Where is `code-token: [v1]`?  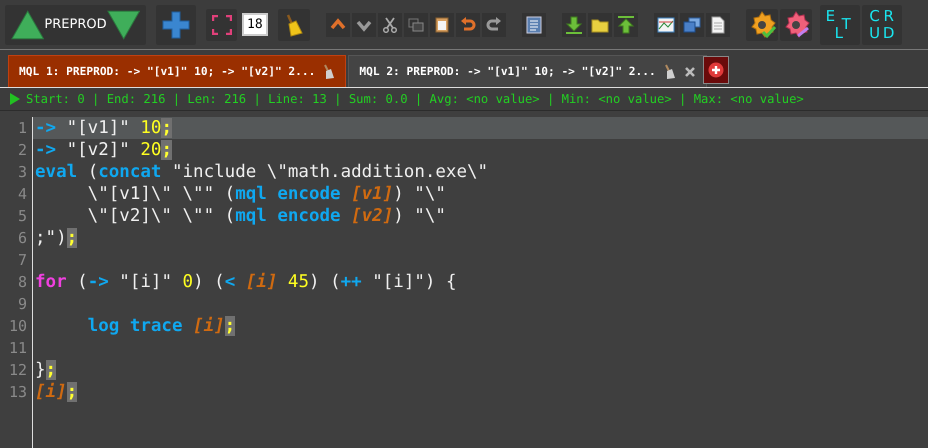 code-token: [v1] is located at coordinates (372, 194).